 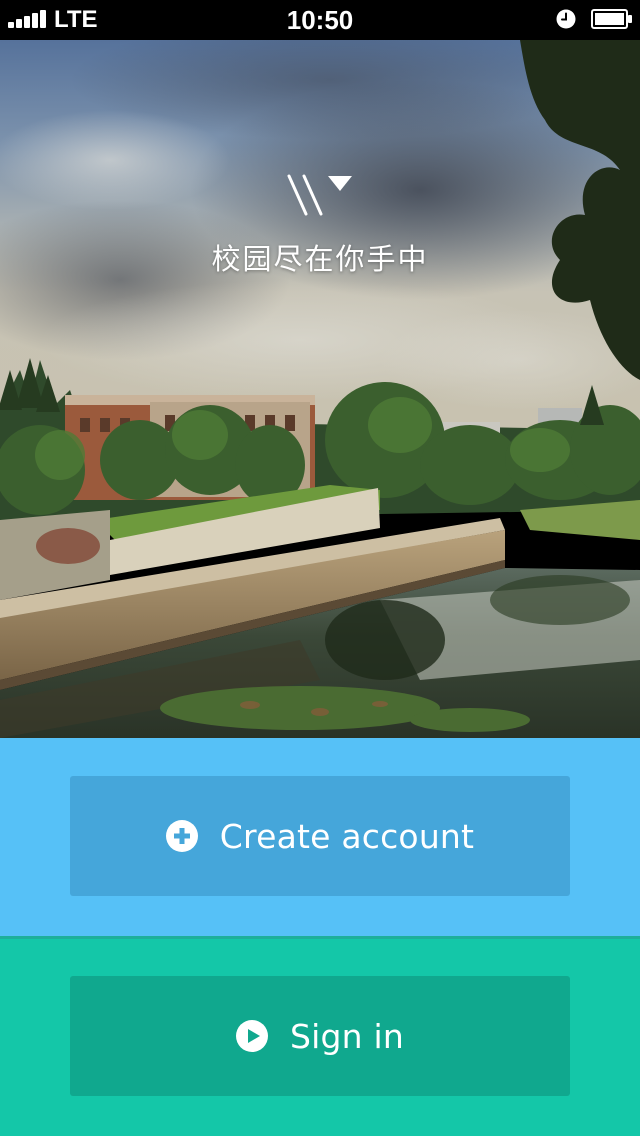 What do you see at coordinates (252, 1036) in the screenshot?
I see `play-circle-icon` at bounding box center [252, 1036].